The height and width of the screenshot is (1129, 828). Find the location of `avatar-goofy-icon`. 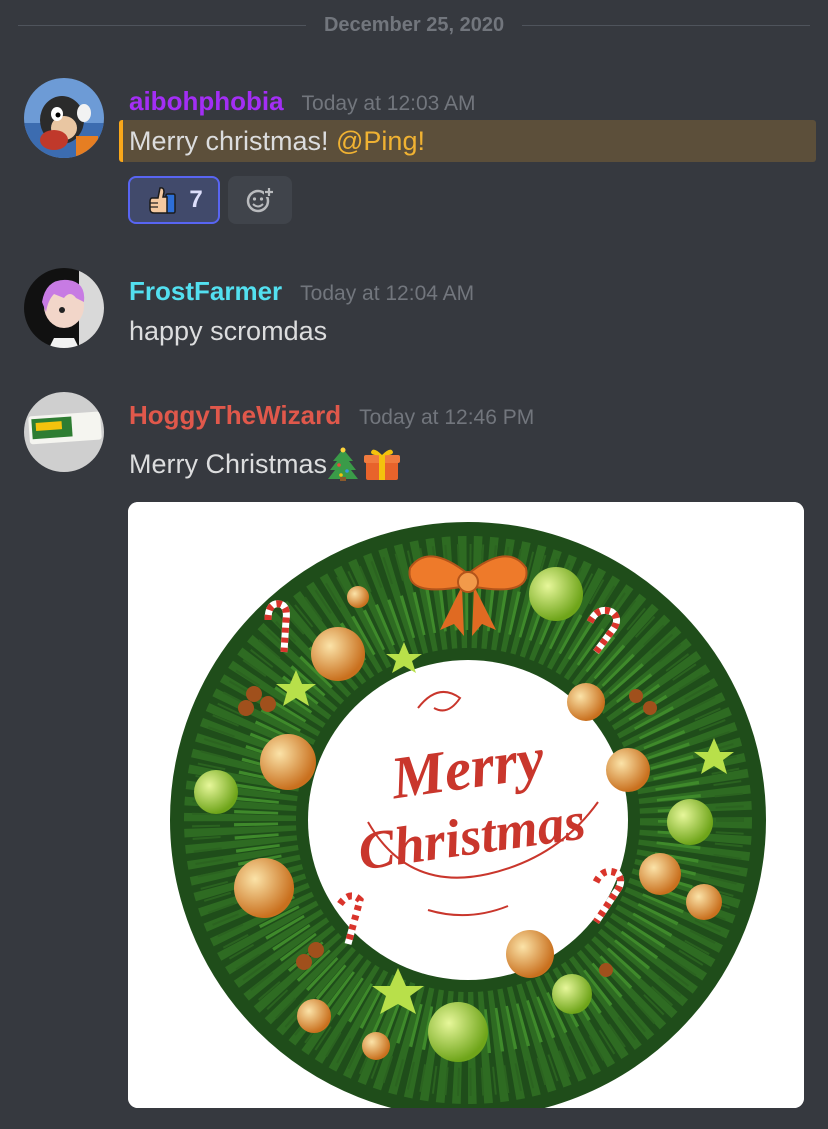

avatar-goofy-icon is located at coordinates (64, 118).